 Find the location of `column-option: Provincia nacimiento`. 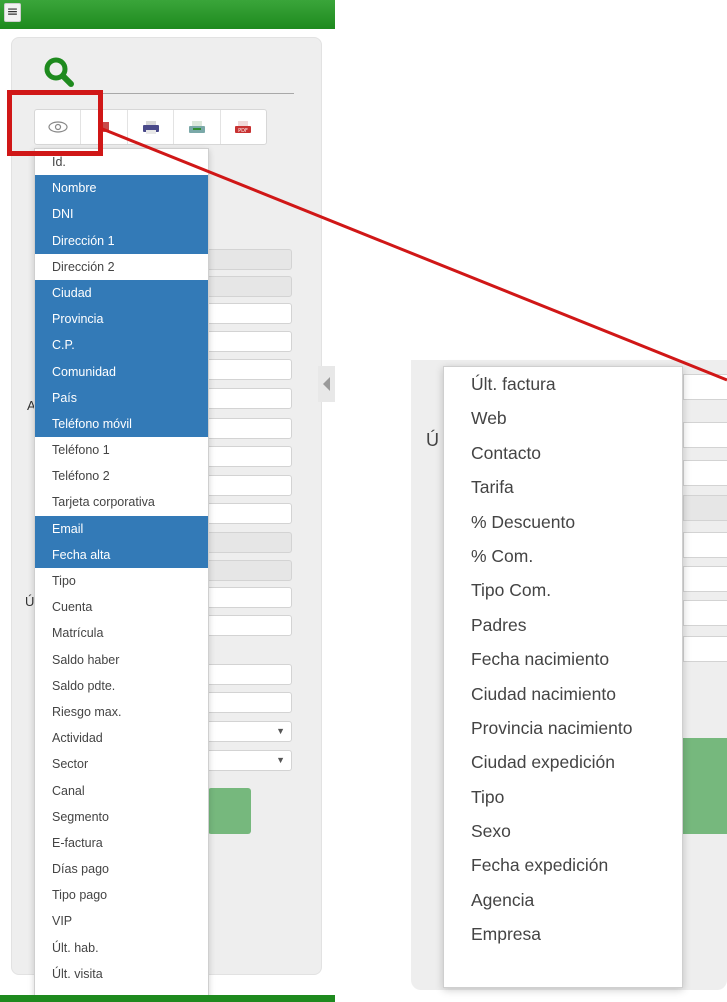

column-option: Provincia nacimiento is located at coordinates (563, 728).